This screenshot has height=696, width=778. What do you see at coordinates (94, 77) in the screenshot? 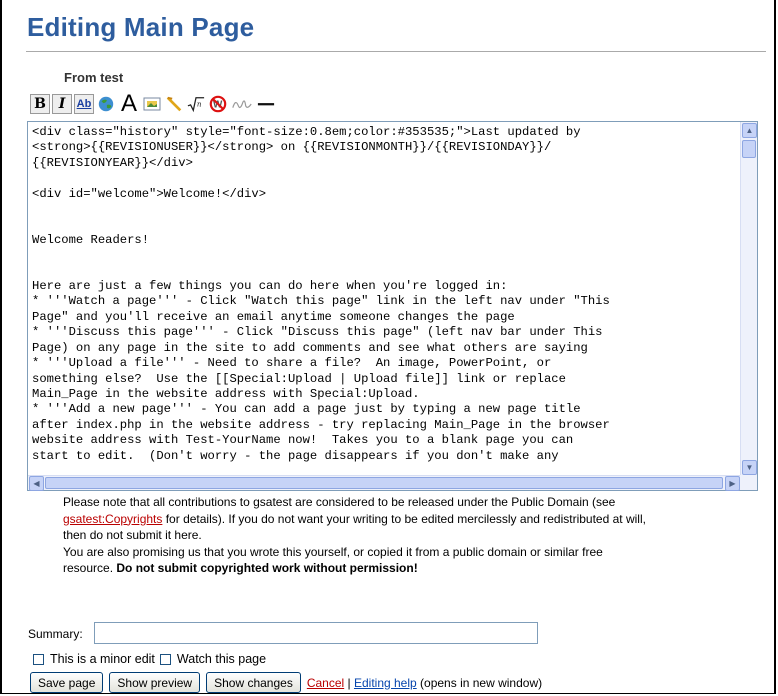
I see `from-label: From test` at bounding box center [94, 77].